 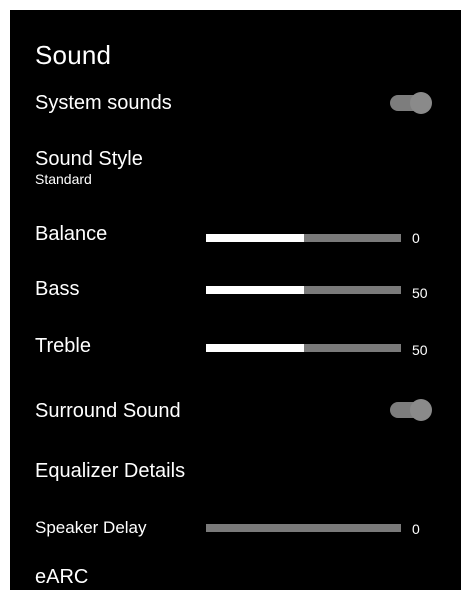 I want to click on speaker-delay-slider, so click(x=303, y=528).